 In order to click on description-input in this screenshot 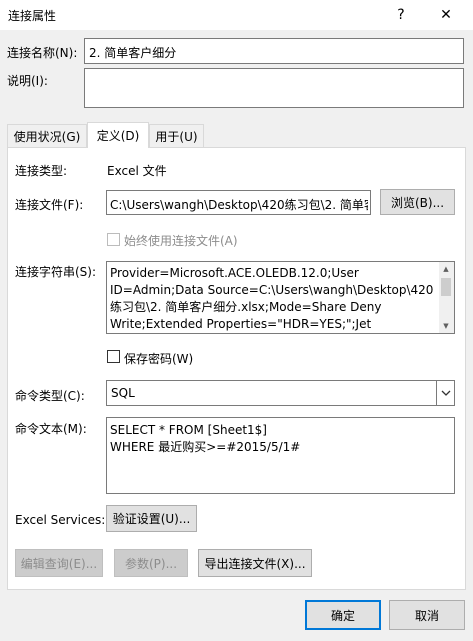, I will do `click(274, 88)`.